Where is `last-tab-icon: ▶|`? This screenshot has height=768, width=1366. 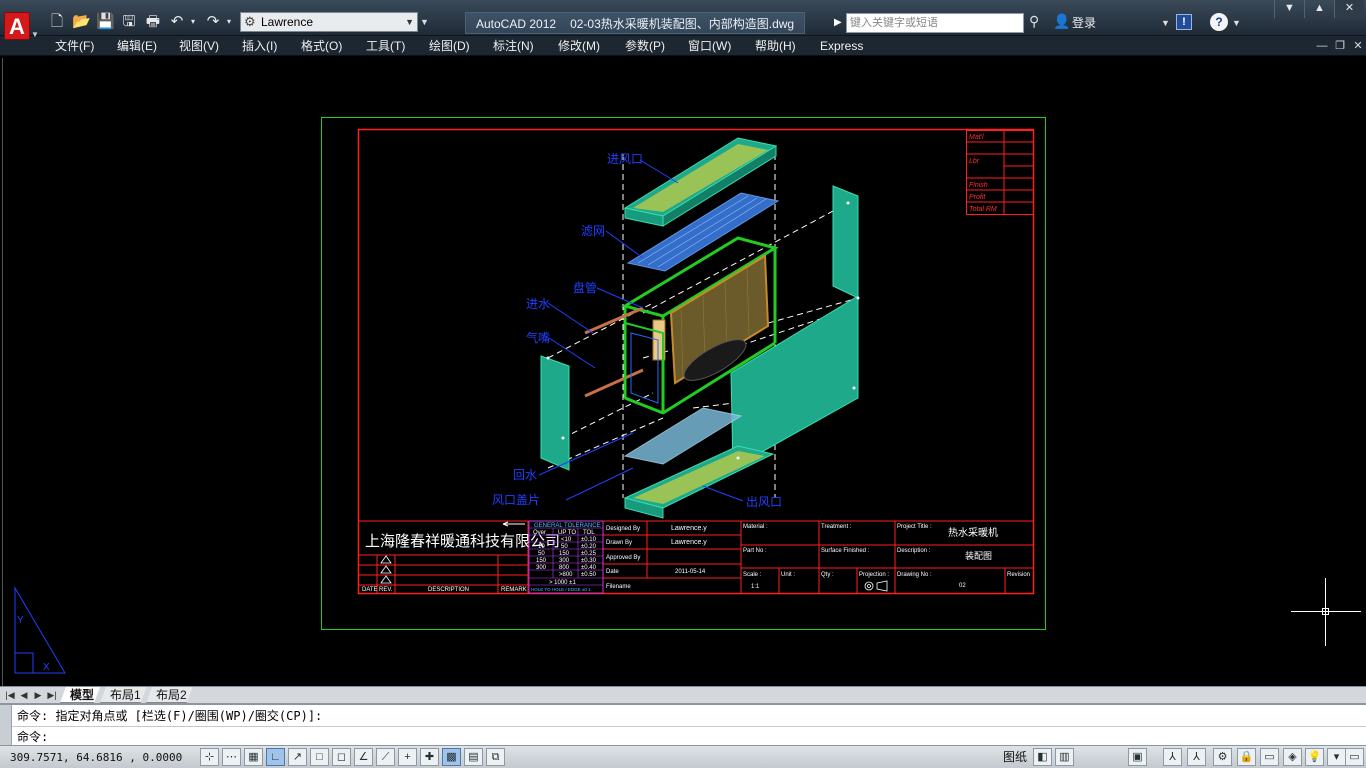 last-tab-icon: ▶| is located at coordinates (52, 695).